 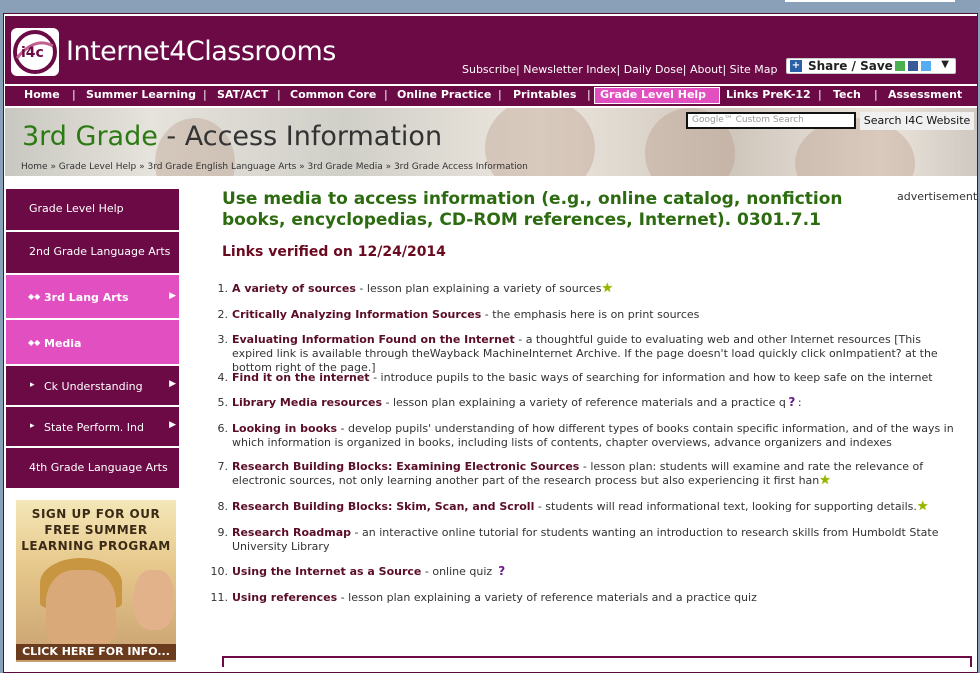 I want to click on nav-assessment: Assessment, so click(x=925, y=94).